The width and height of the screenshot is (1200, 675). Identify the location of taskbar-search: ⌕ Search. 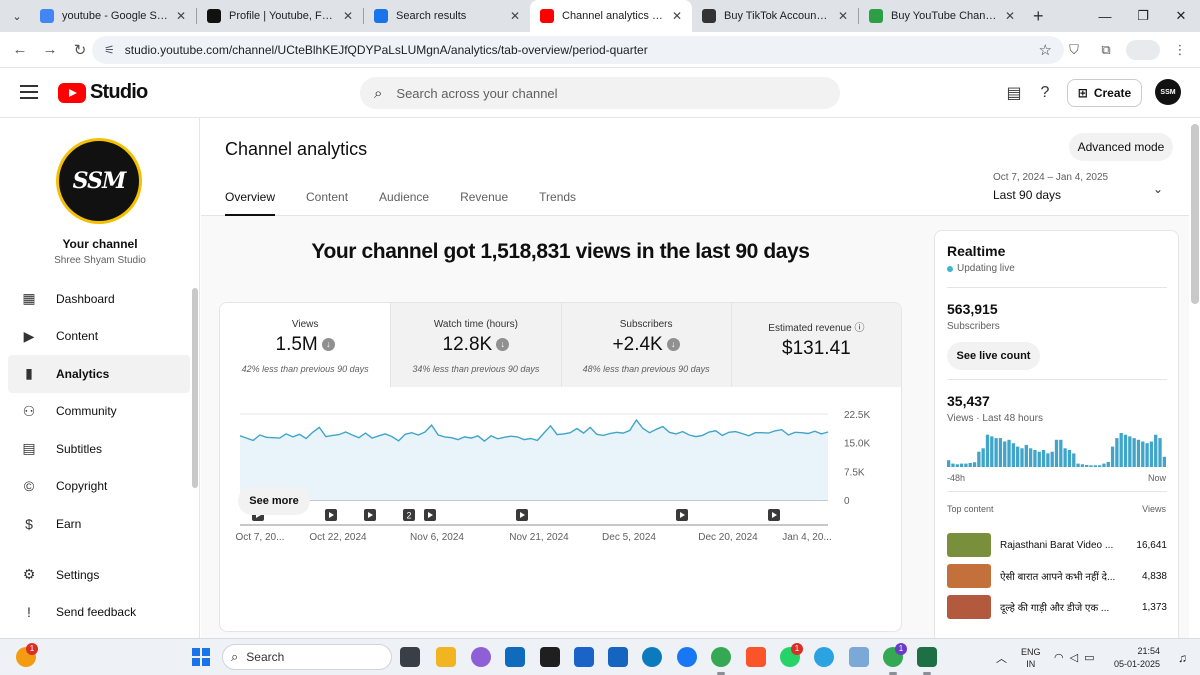
(307, 657).